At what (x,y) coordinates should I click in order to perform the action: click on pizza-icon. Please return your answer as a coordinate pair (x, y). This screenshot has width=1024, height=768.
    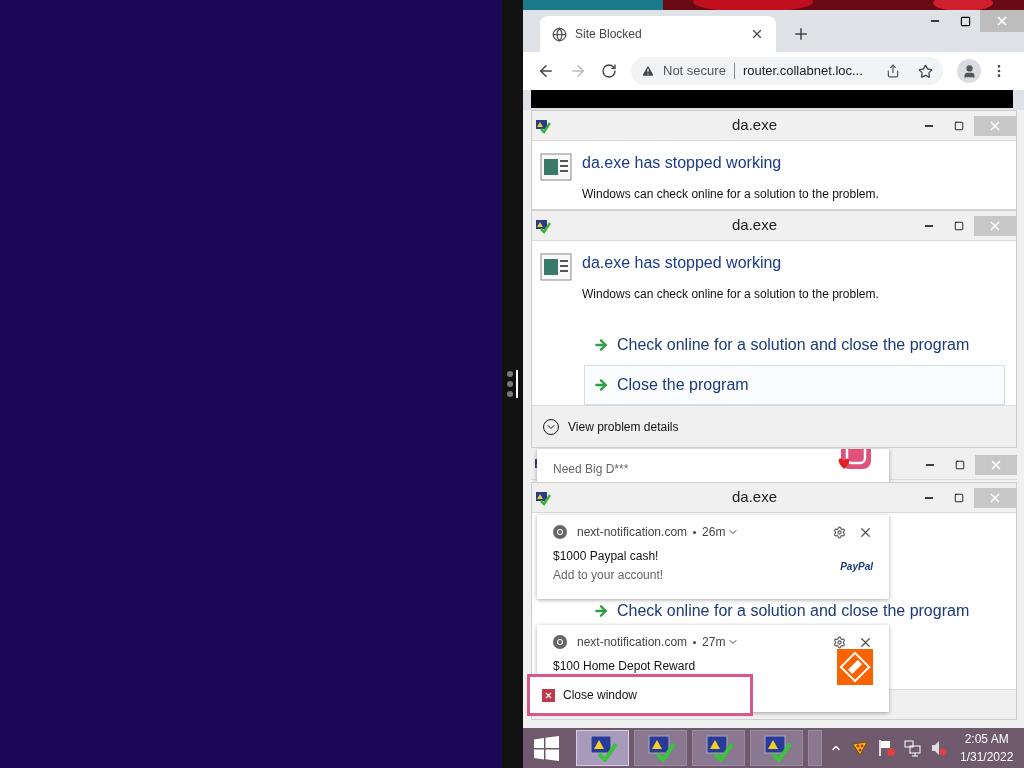
    Looking at the image, I should click on (860, 748).